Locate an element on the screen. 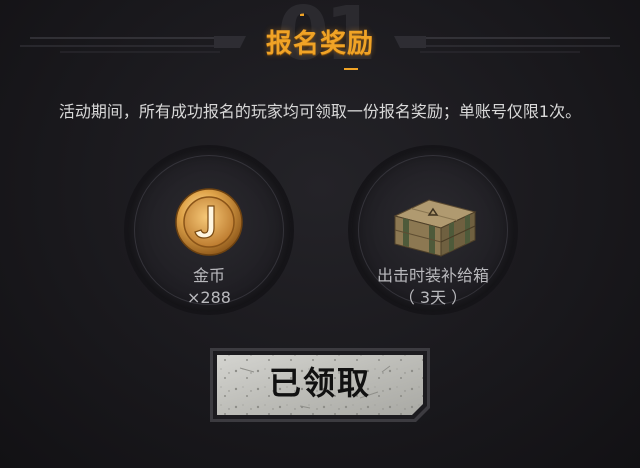 This screenshot has height=468, width=640. claimed-button: 已领取 is located at coordinates (320, 385).